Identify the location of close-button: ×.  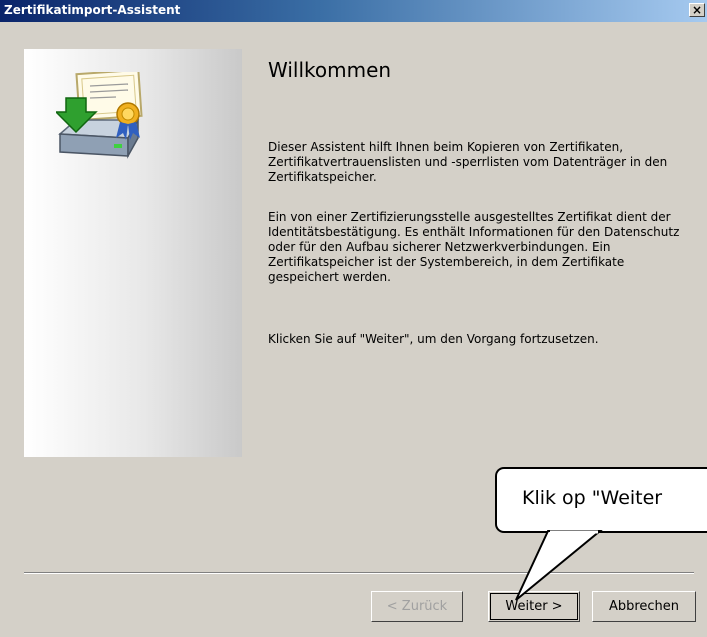
(697, 10).